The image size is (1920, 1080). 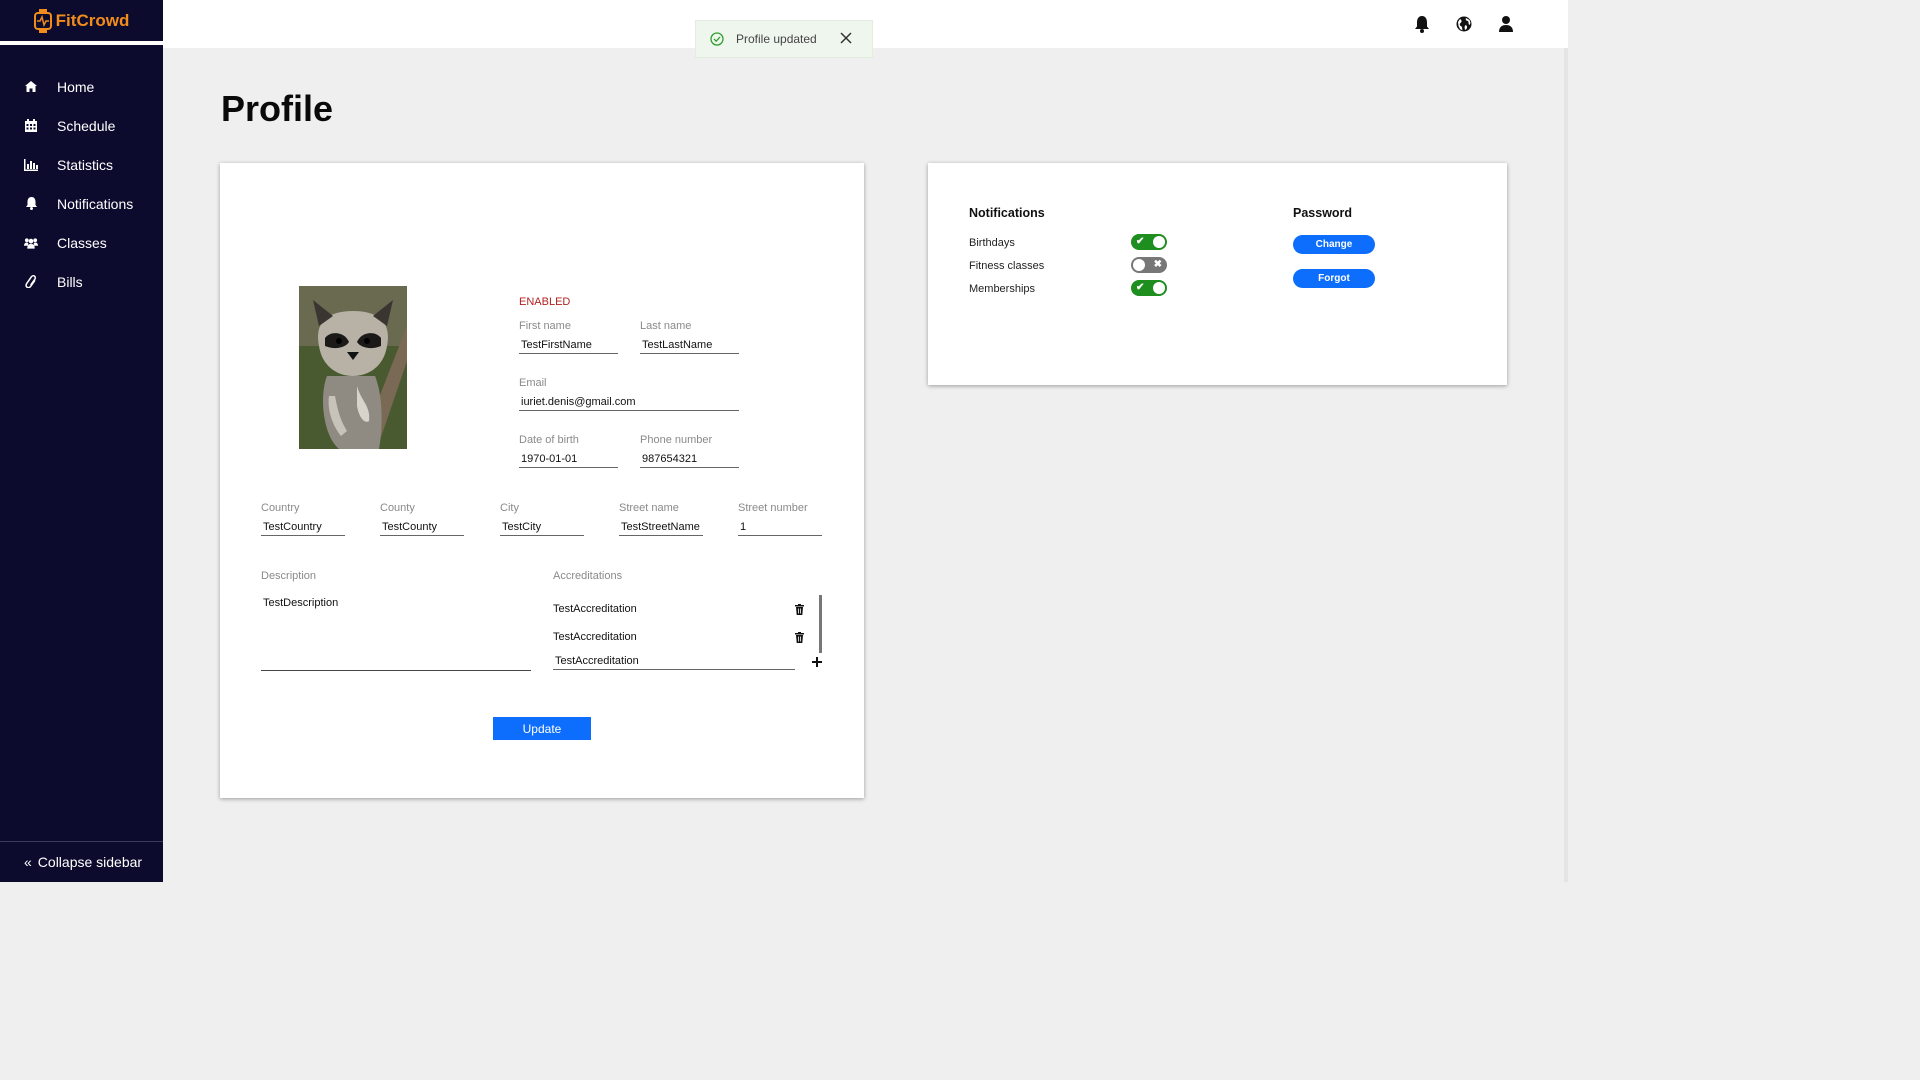 I want to click on first-name-input: TestFirstName, so click(x=568, y=346).